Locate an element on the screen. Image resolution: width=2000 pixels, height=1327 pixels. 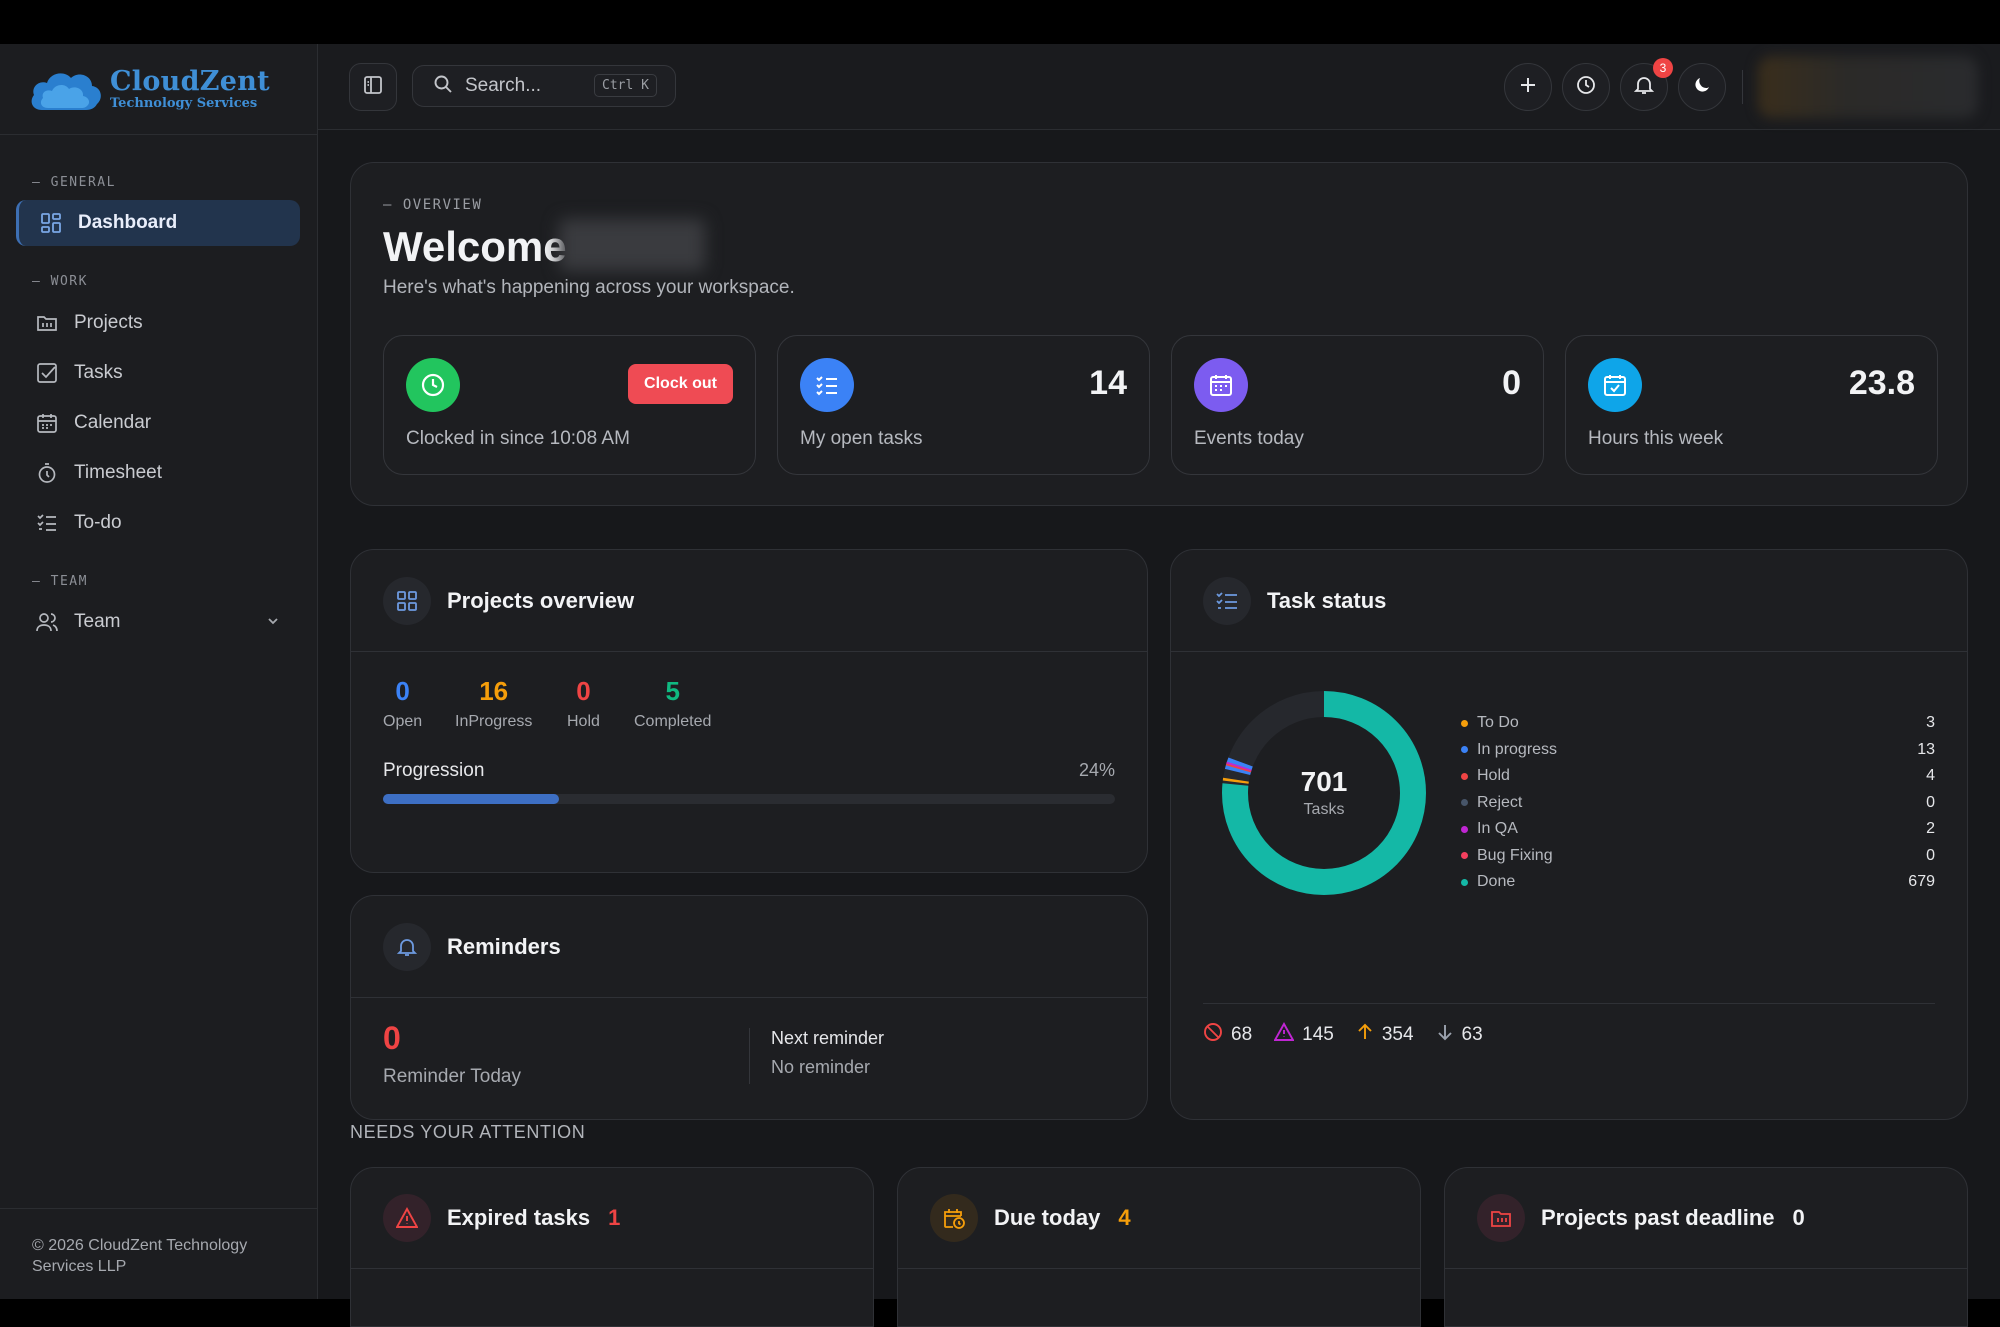
project-stat-completed: 5 Completed is located at coordinates (672, 703).